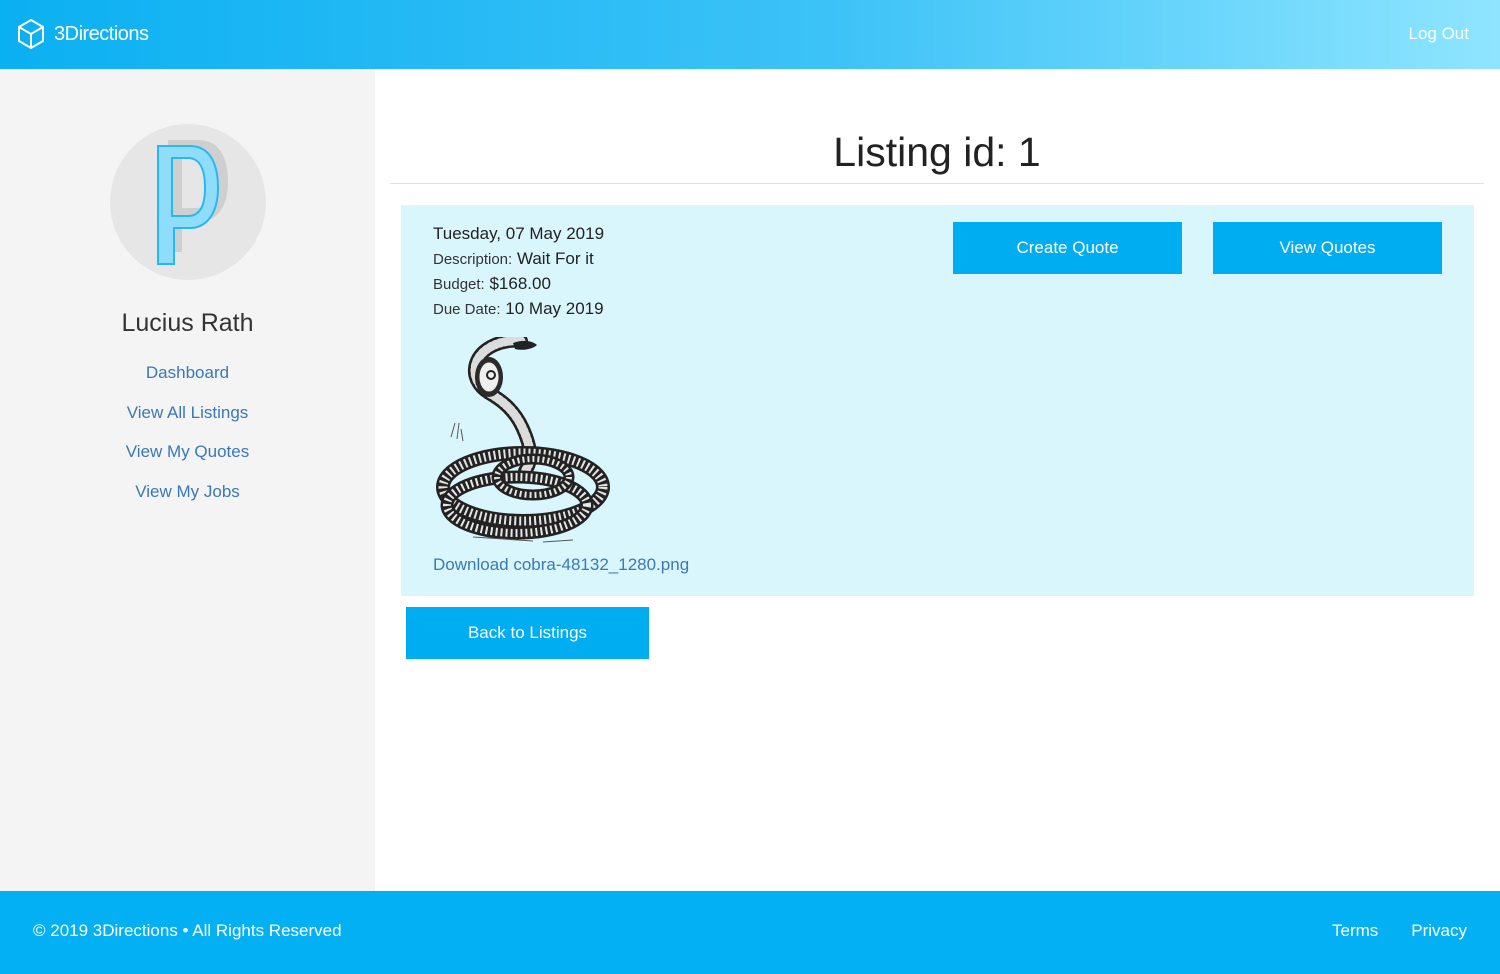 The height and width of the screenshot is (974, 1500). I want to click on page-title: Listing id: 1, so click(937, 152).